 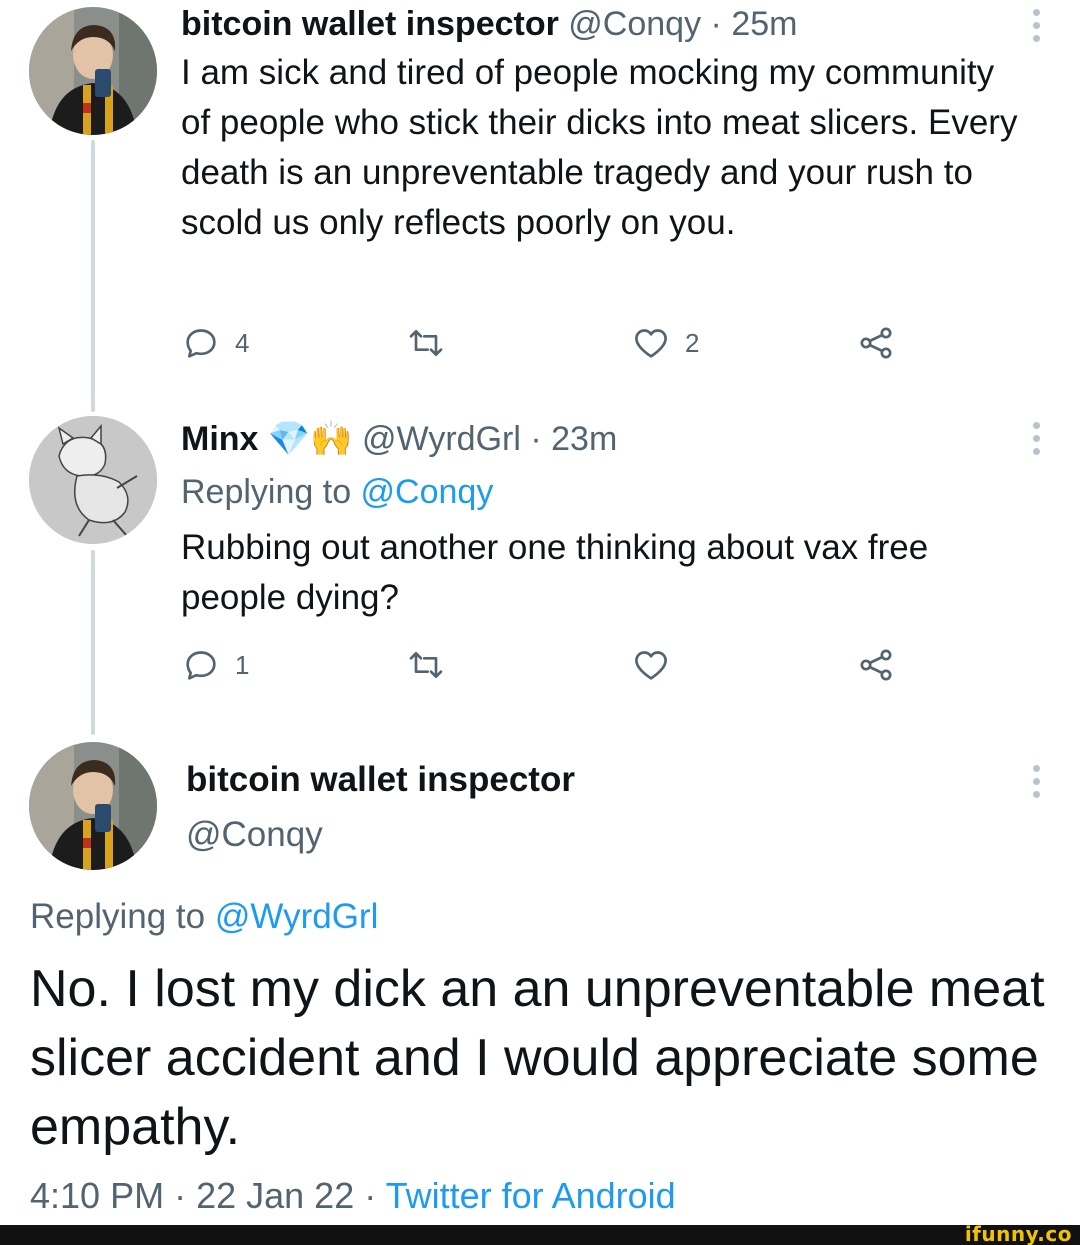 What do you see at coordinates (97, 1195) in the screenshot?
I see `tweet-time: 4:10 PM` at bounding box center [97, 1195].